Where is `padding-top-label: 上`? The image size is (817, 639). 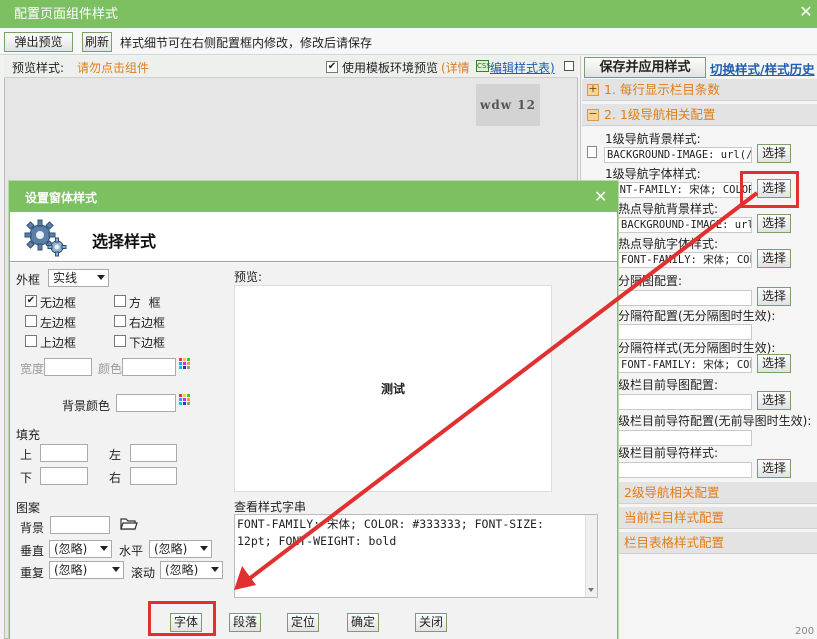
padding-top-label: 上 is located at coordinates (26, 455).